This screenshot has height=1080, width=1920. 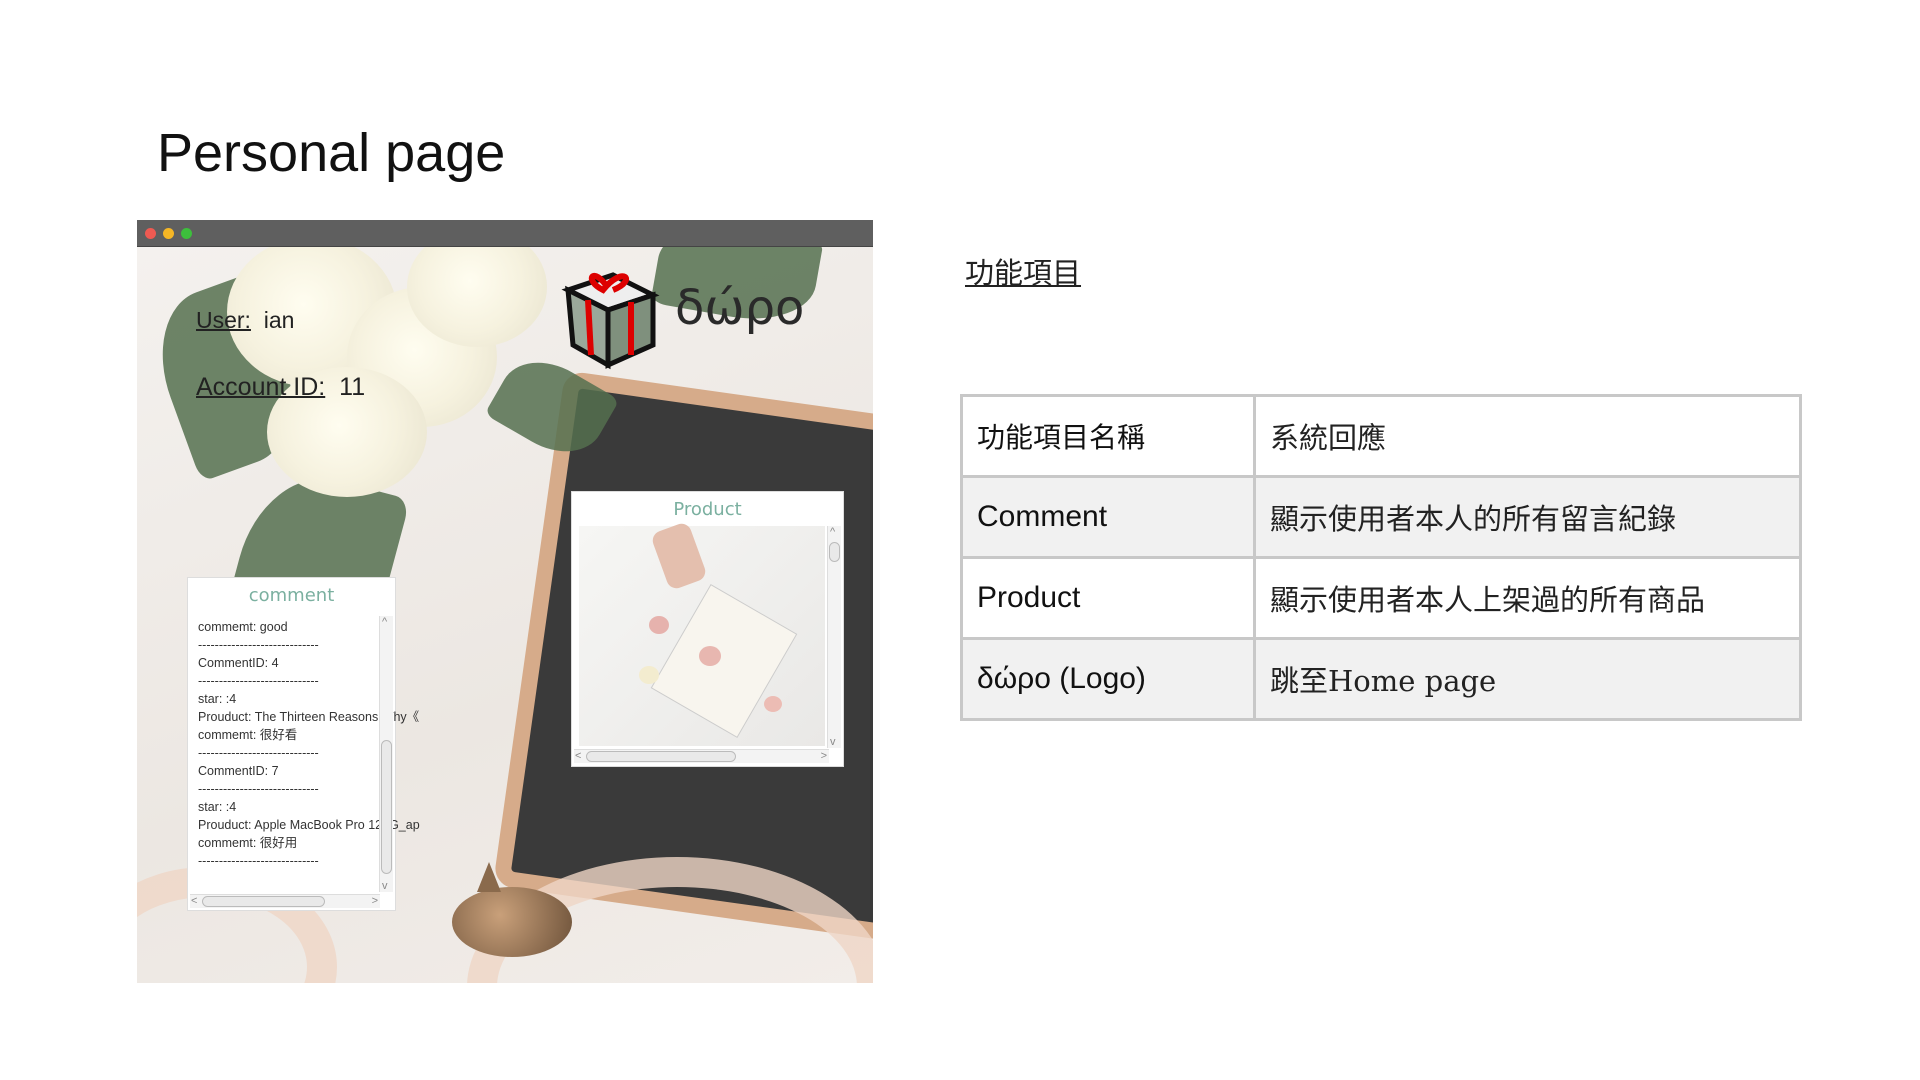 I want to click on account-info: Account ID: 11, so click(x=280, y=387).